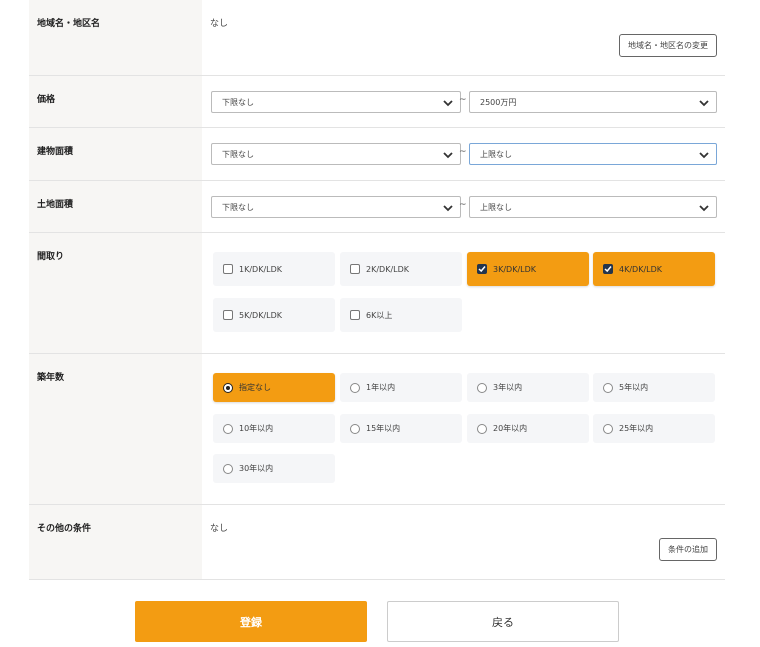  Describe the element at coordinates (336, 102) in the screenshot. I see `price-min-select: 下限なし` at that location.